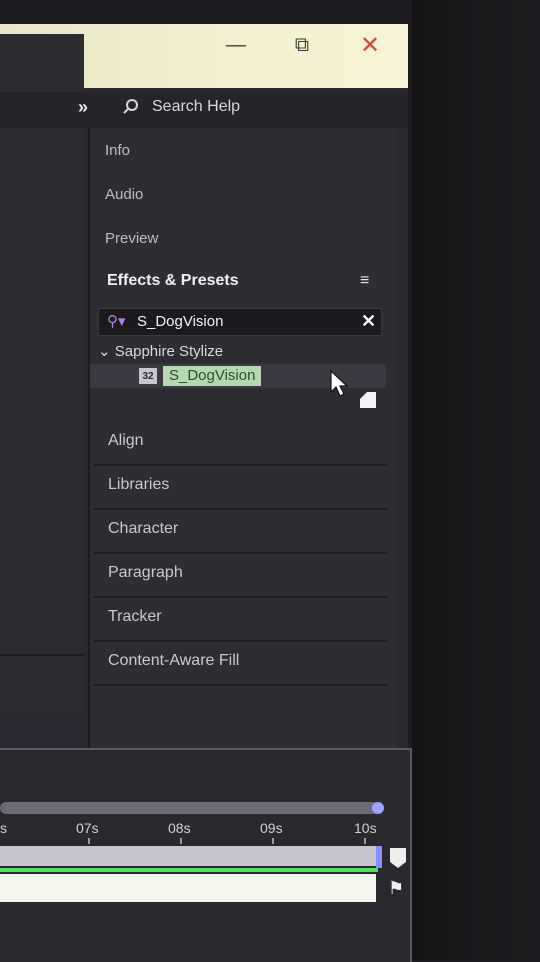 The image size is (540, 962). What do you see at coordinates (271, 828) in the screenshot?
I see `ruler-label: 09s` at bounding box center [271, 828].